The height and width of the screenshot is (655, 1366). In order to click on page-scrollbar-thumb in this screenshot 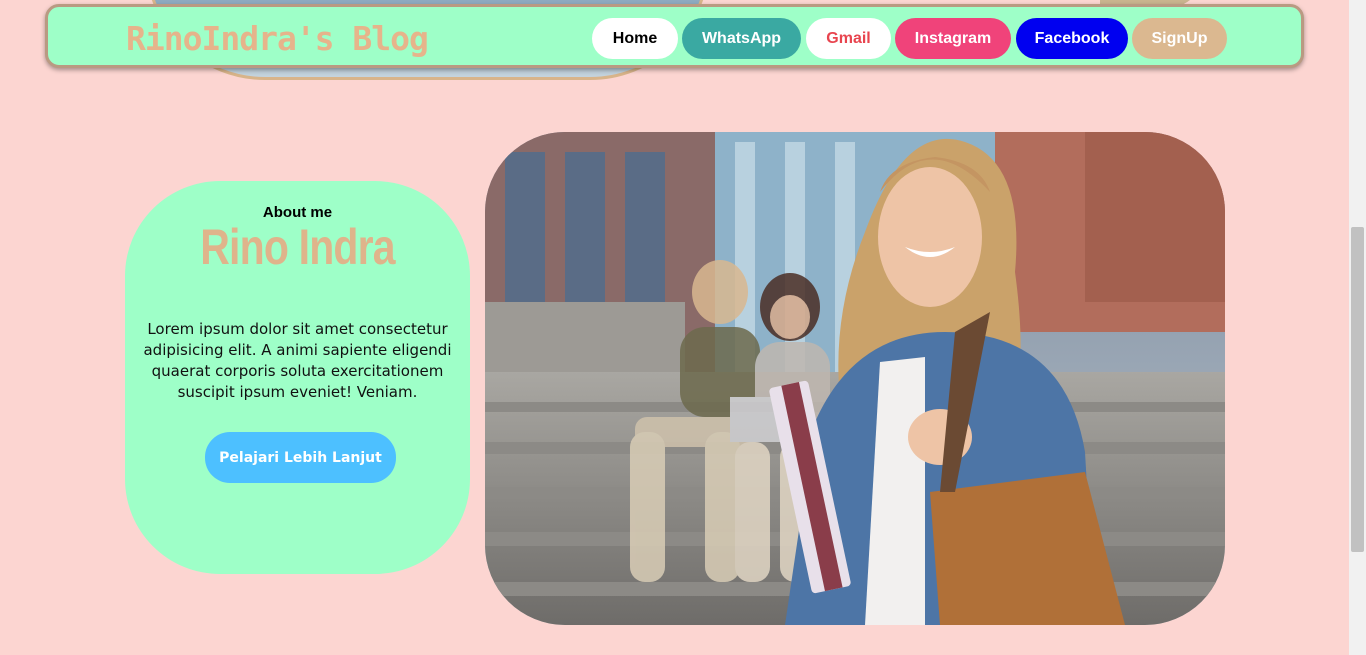, I will do `click(1357, 389)`.